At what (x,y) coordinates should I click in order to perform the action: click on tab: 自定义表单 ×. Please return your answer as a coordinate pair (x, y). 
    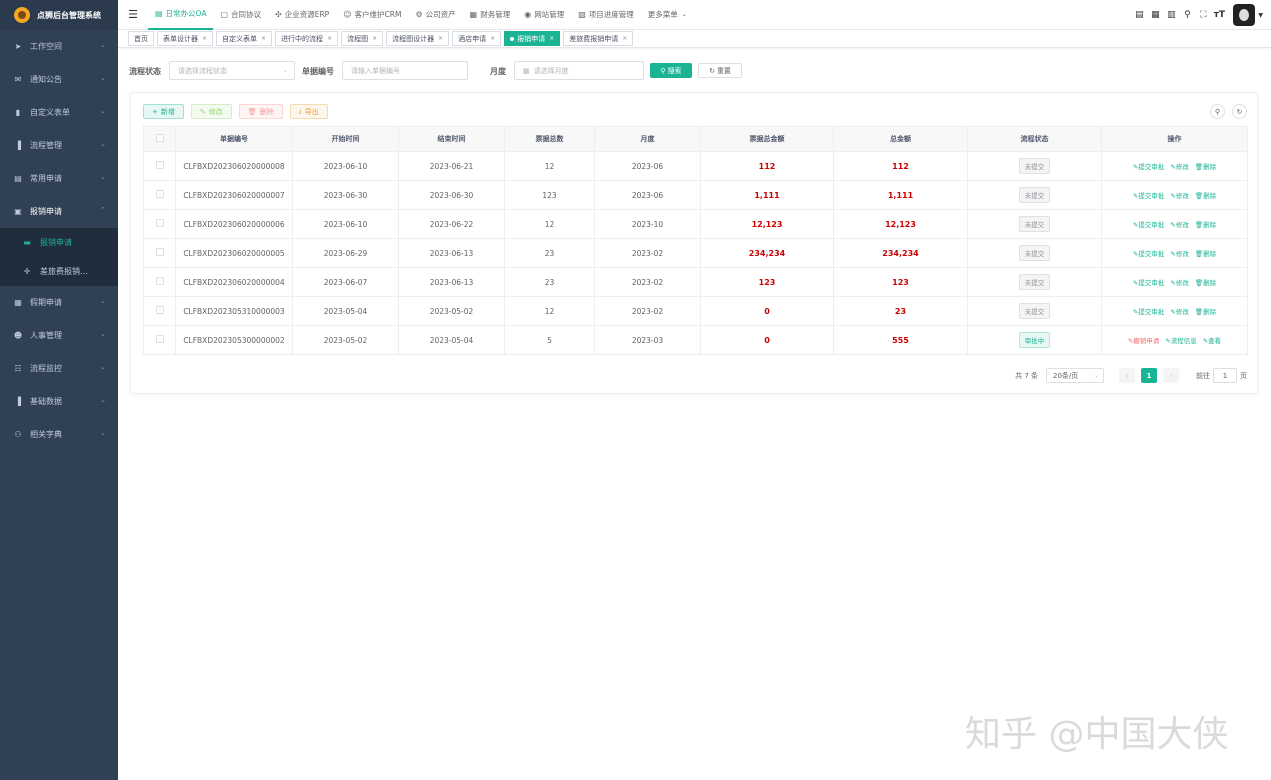
    Looking at the image, I should click on (244, 38).